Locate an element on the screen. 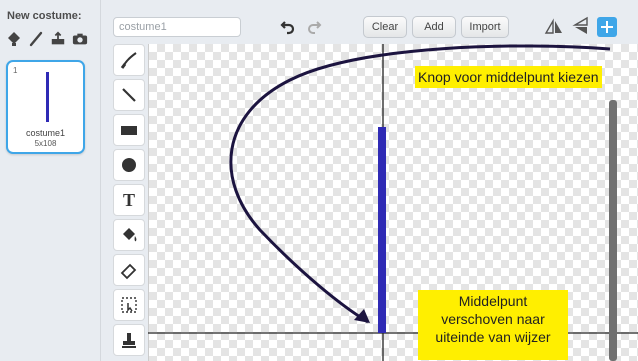  callout-line: uiteinde van wijzer is located at coordinates (493, 337).